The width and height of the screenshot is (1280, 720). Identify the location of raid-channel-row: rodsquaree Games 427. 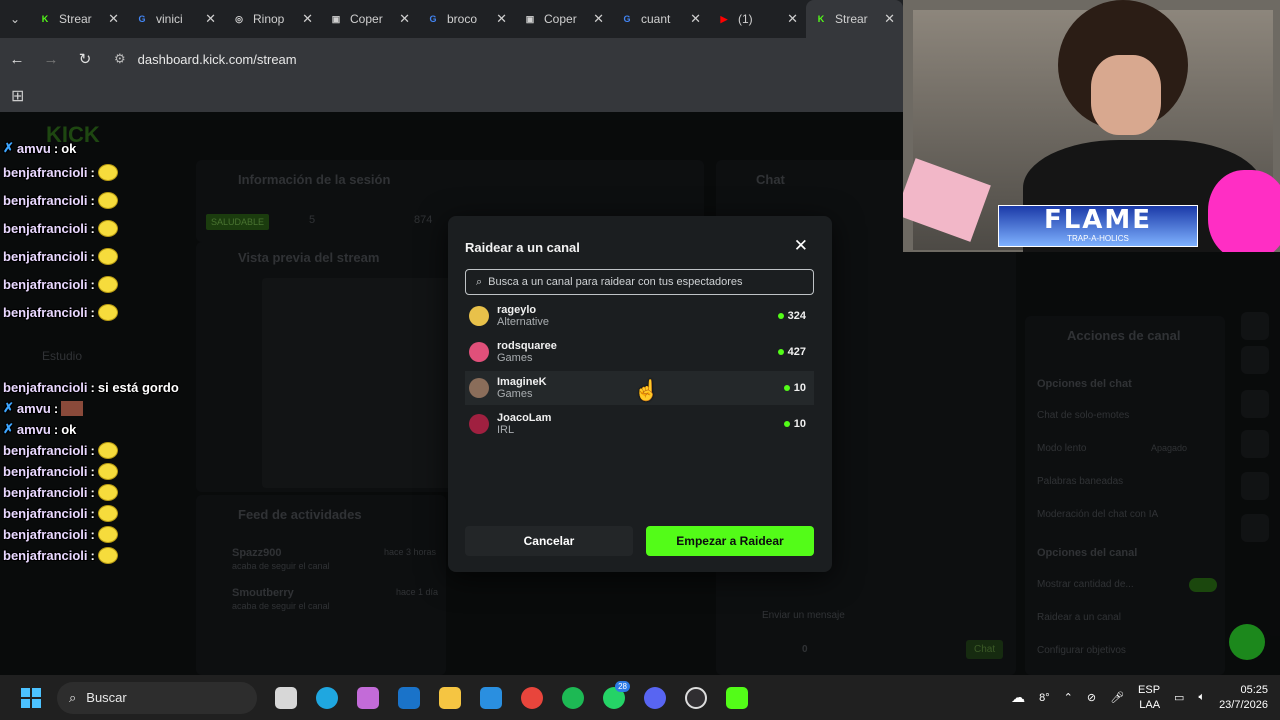
(639, 352).